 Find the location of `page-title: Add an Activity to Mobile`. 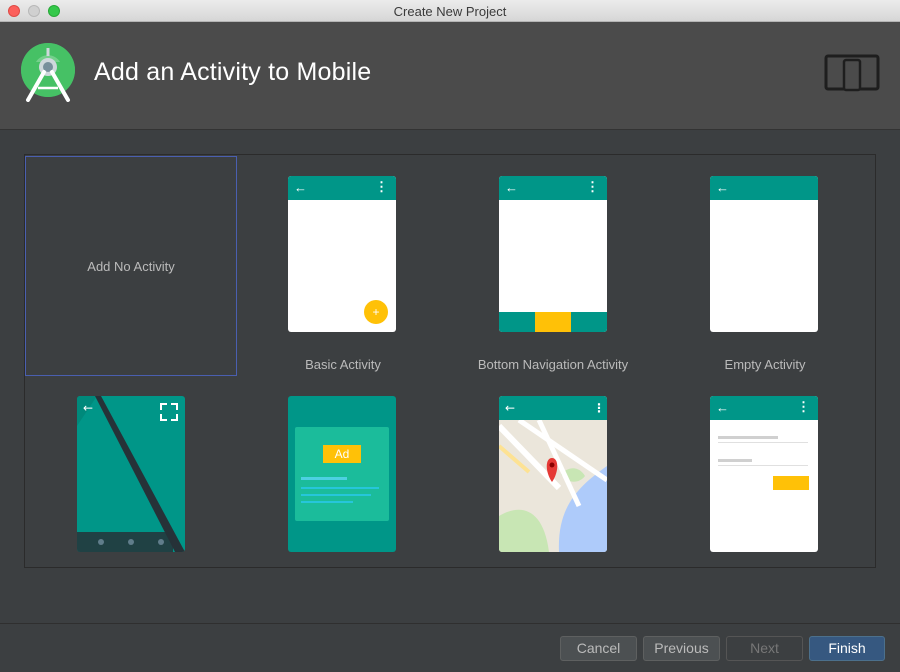

page-title: Add an Activity to Mobile is located at coordinates (233, 72).